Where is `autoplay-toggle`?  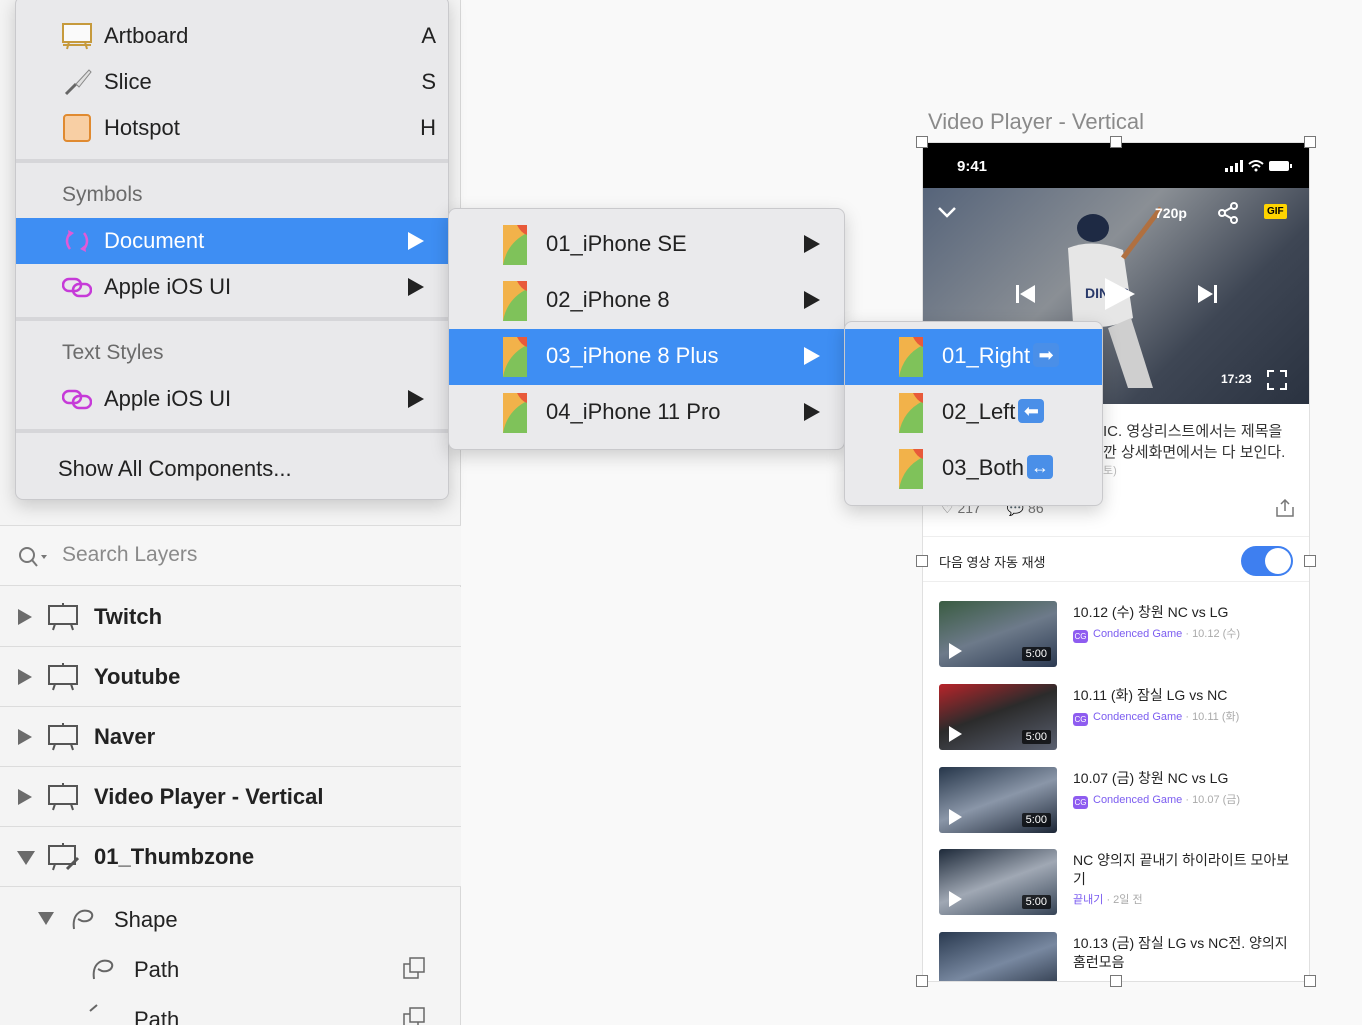 autoplay-toggle is located at coordinates (1267, 561).